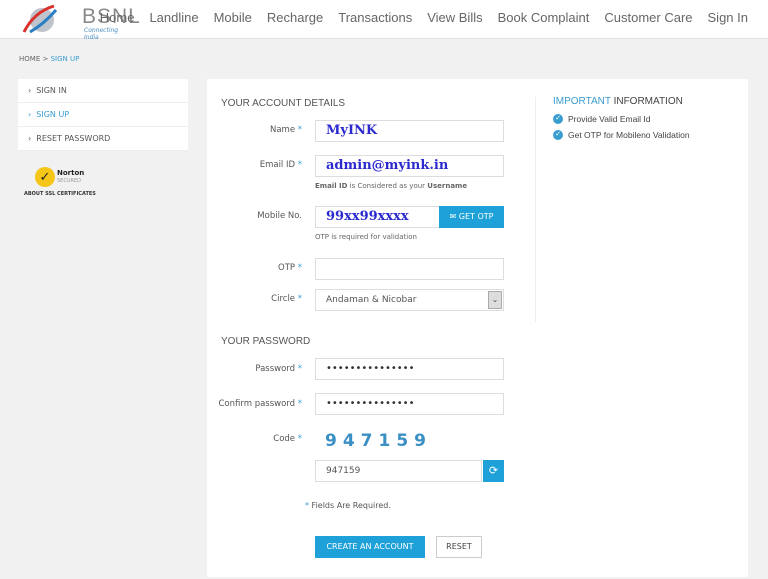 This screenshot has width=768, height=579. Describe the element at coordinates (728, 17) in the screenshot. I see `nav-sign-in: Sign In` at that location.